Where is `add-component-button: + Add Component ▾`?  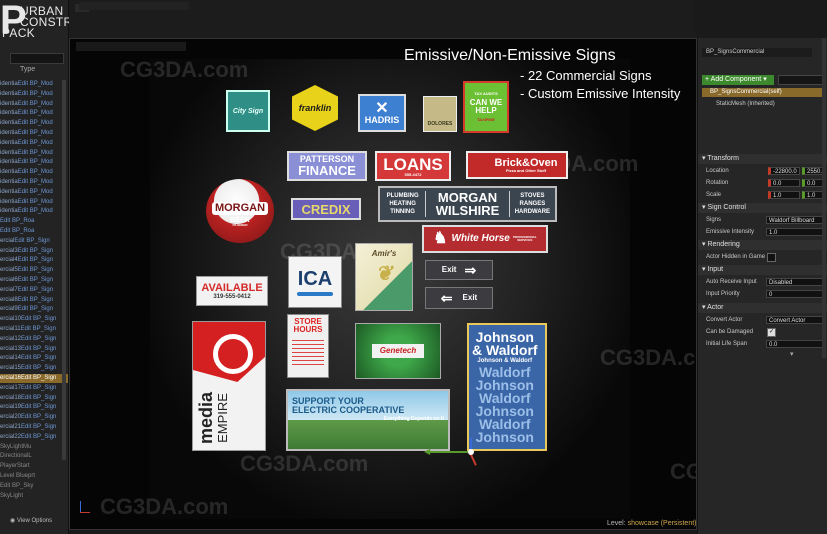 add-component-button: + Add Component ▾ is located at coordinates (738, 80).